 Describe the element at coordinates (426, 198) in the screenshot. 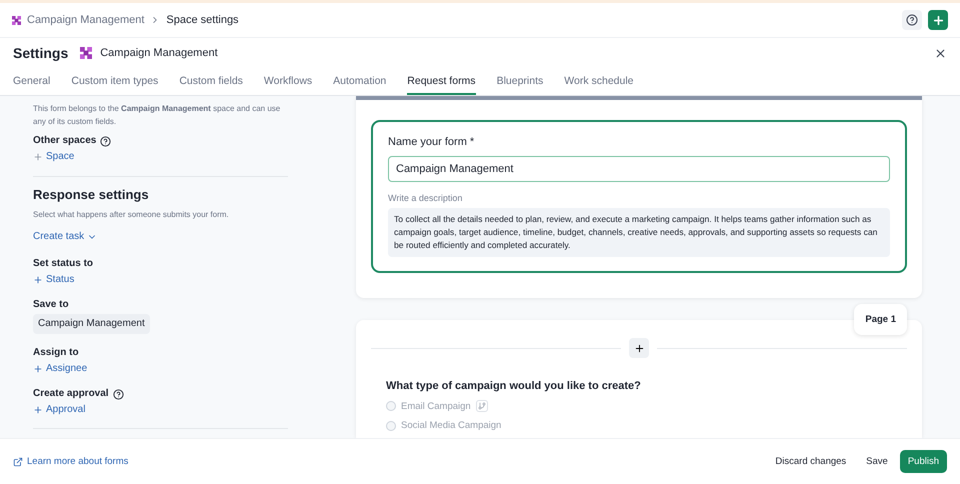

I see `description-label: Write a description` at that location.